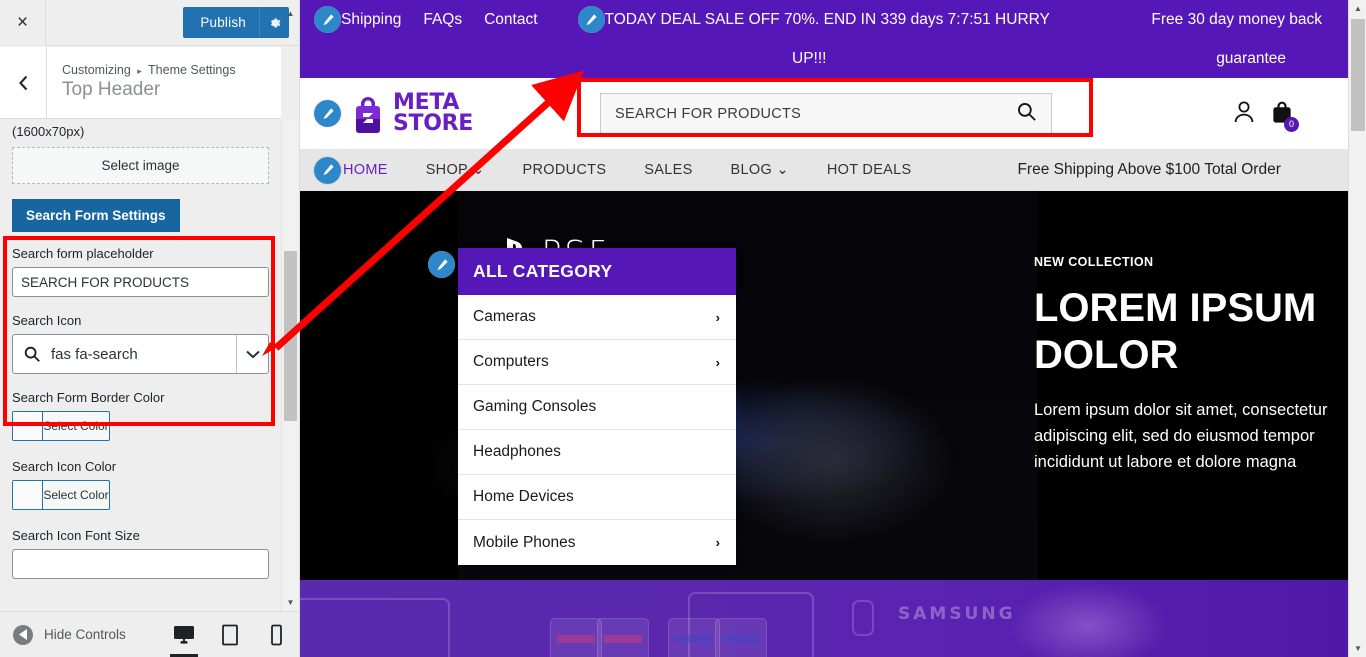  I want to click on hero-title: LOREM IPSUM DOLOR, so click(1175, 331).